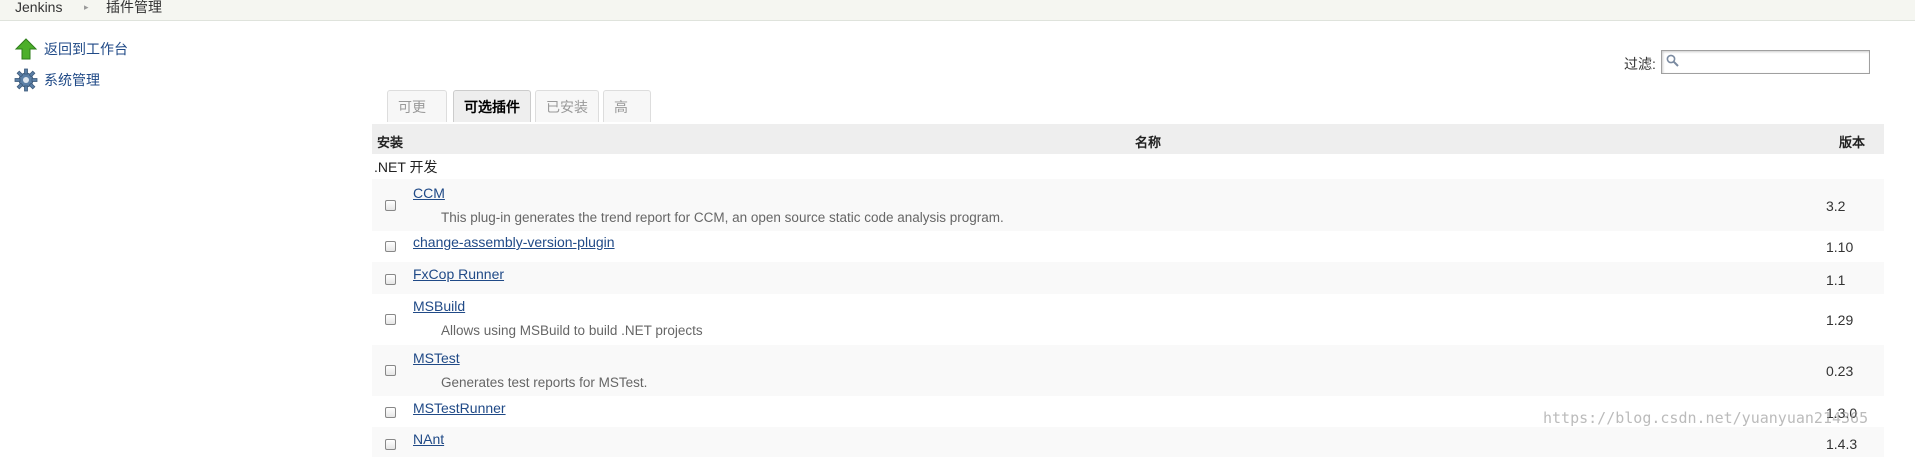 Image resolution: width=1915 pixels, height=457 pixels. Describe the element at coordinates (1672, 62) in the screenshot. I see `search-icon` at that location.